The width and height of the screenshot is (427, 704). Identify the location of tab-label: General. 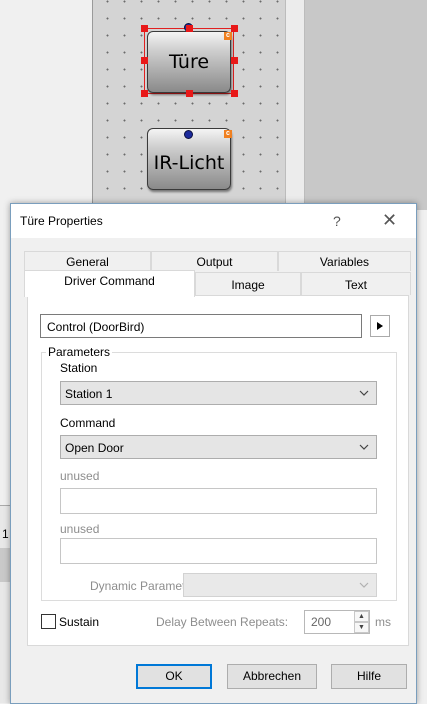
(87, 262).